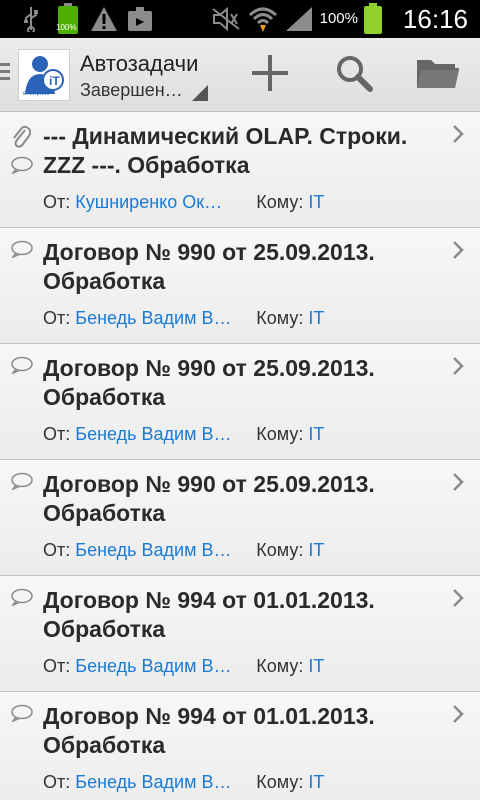 The height and width of the screenshot is (800, 480). I want to click on warning-icon, so click(104, 19).